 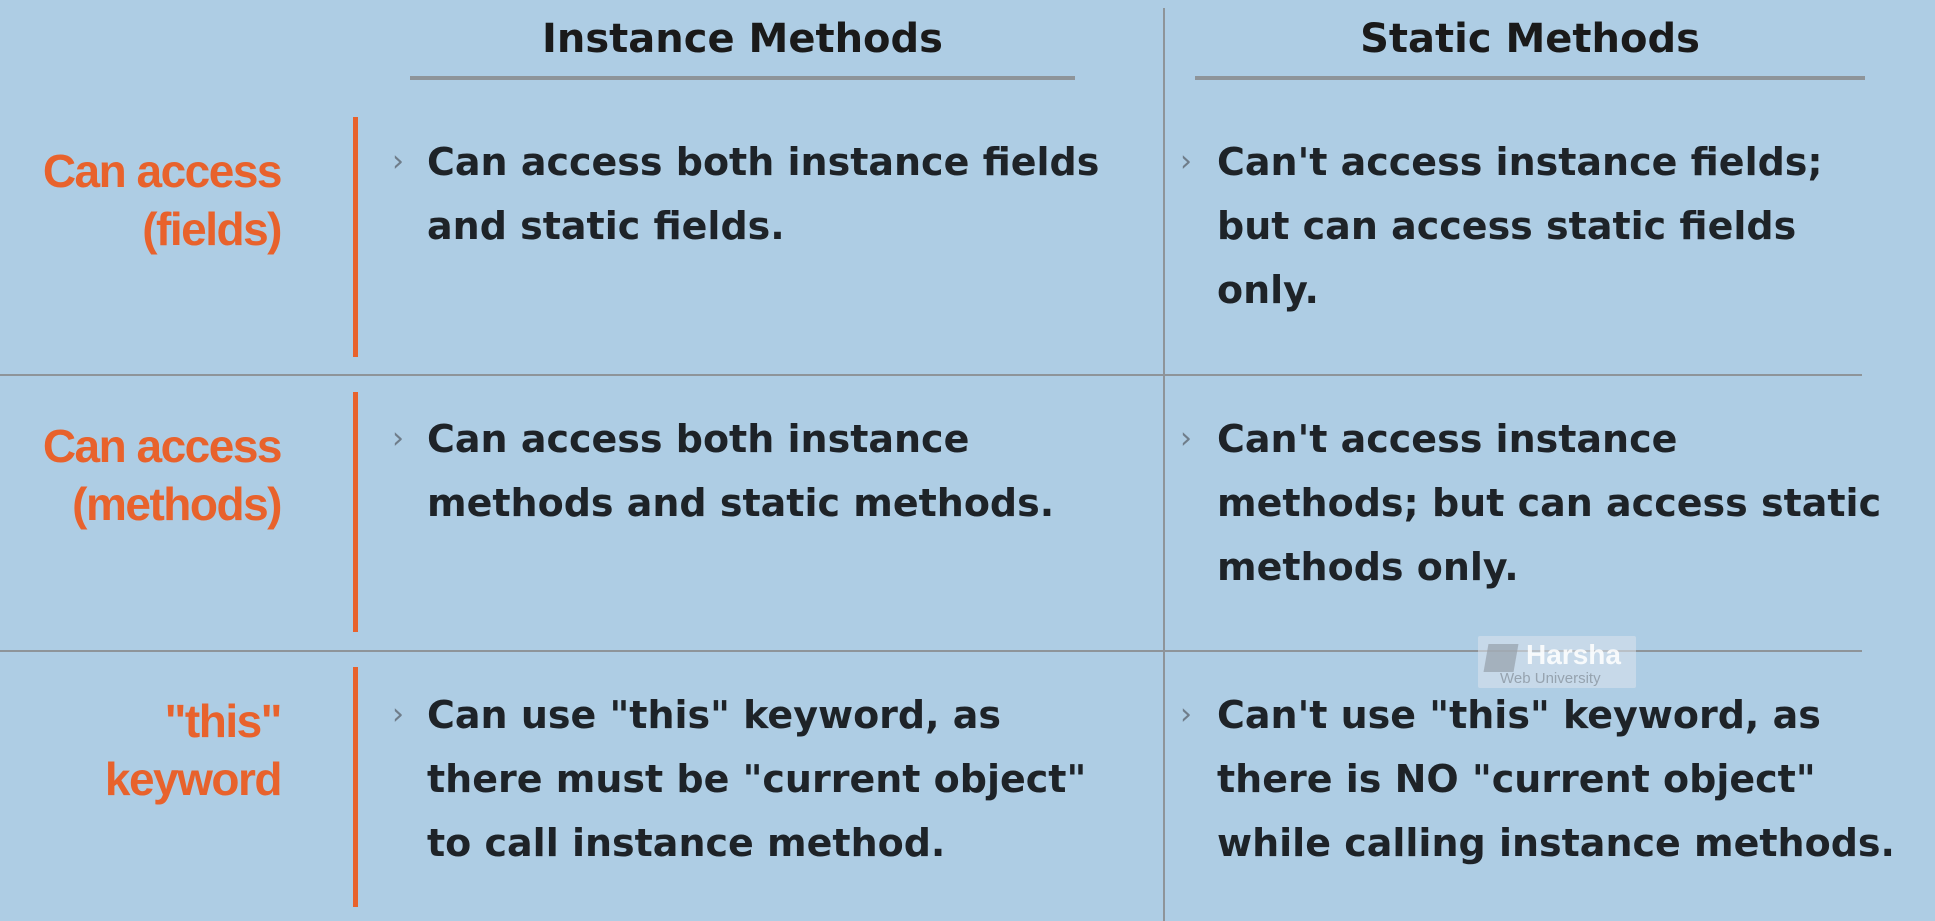 I want to click on row-label-methods: Can access (methods), so click(x=162, y=475).